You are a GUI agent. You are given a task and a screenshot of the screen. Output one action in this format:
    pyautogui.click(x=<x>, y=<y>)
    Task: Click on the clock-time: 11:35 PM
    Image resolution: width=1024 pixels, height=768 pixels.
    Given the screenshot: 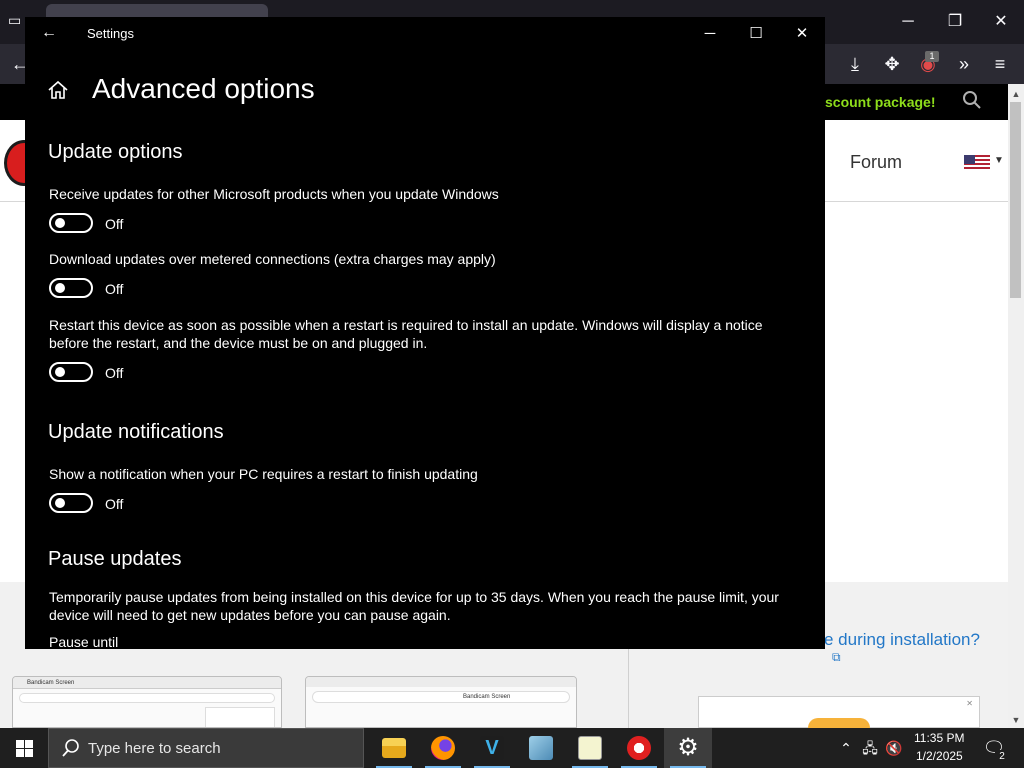 What is the action you would take?
    pyautogui.click(x=939, y=738)
    